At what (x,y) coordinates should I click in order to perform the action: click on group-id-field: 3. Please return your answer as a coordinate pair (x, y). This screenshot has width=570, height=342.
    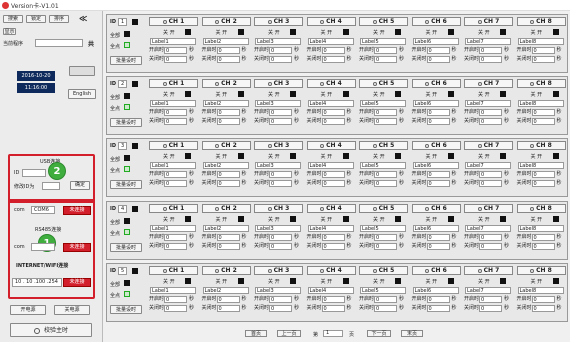
    Looking at the image, I should click on (122, 146).